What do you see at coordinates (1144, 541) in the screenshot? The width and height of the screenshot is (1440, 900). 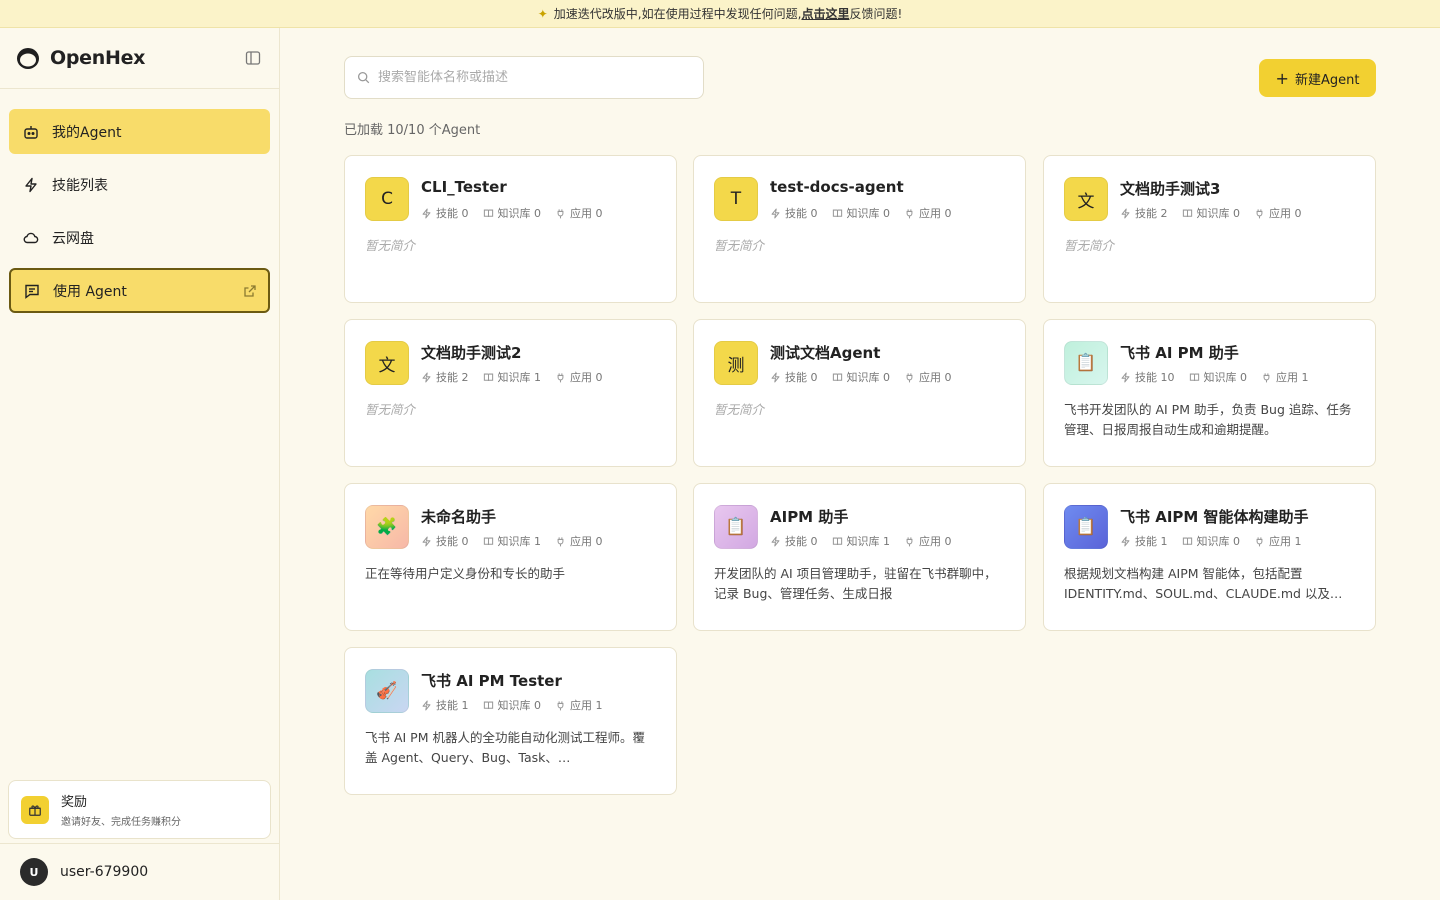 I see `skills-count: 技能 1` at bounding box center [1144, 541].